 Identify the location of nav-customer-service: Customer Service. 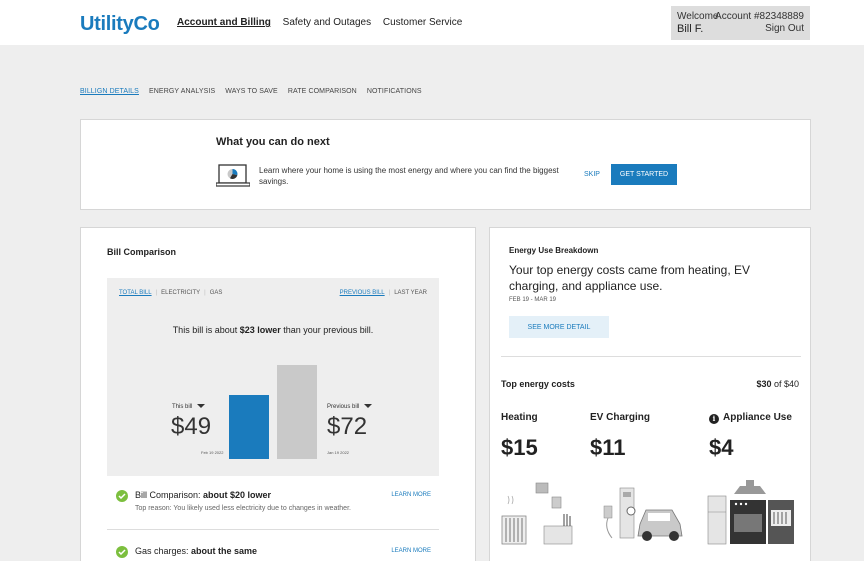
(422, 22).